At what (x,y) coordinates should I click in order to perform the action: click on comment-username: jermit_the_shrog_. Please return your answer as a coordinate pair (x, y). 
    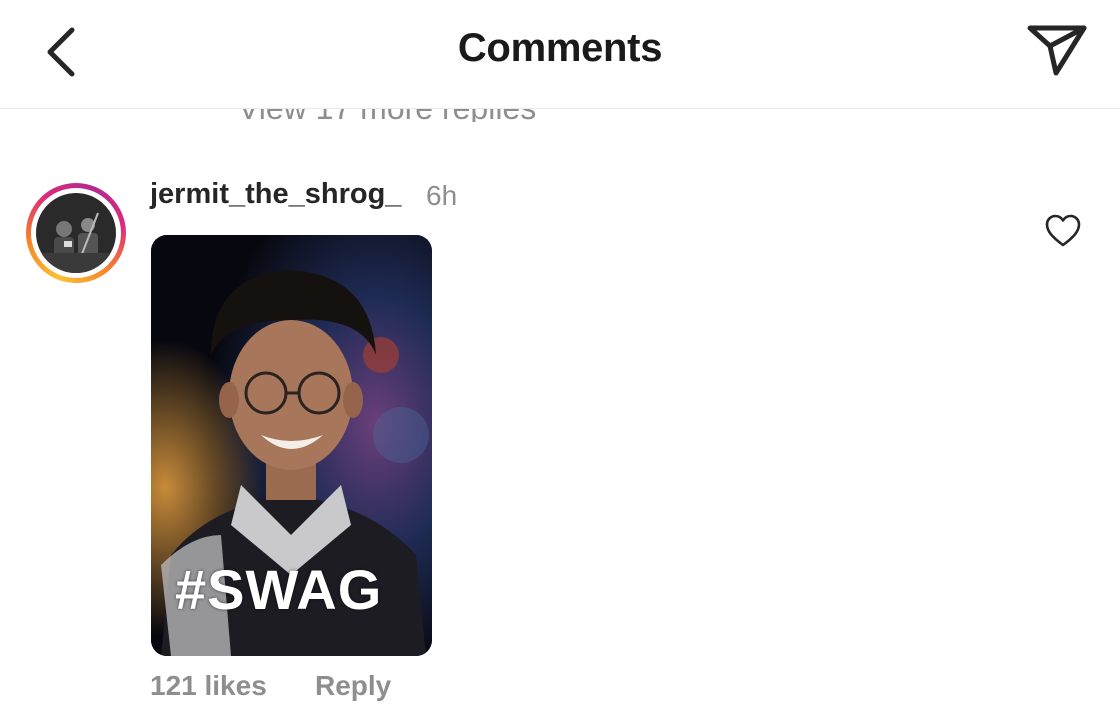
    Looking at the image, I should click on (275, 194).